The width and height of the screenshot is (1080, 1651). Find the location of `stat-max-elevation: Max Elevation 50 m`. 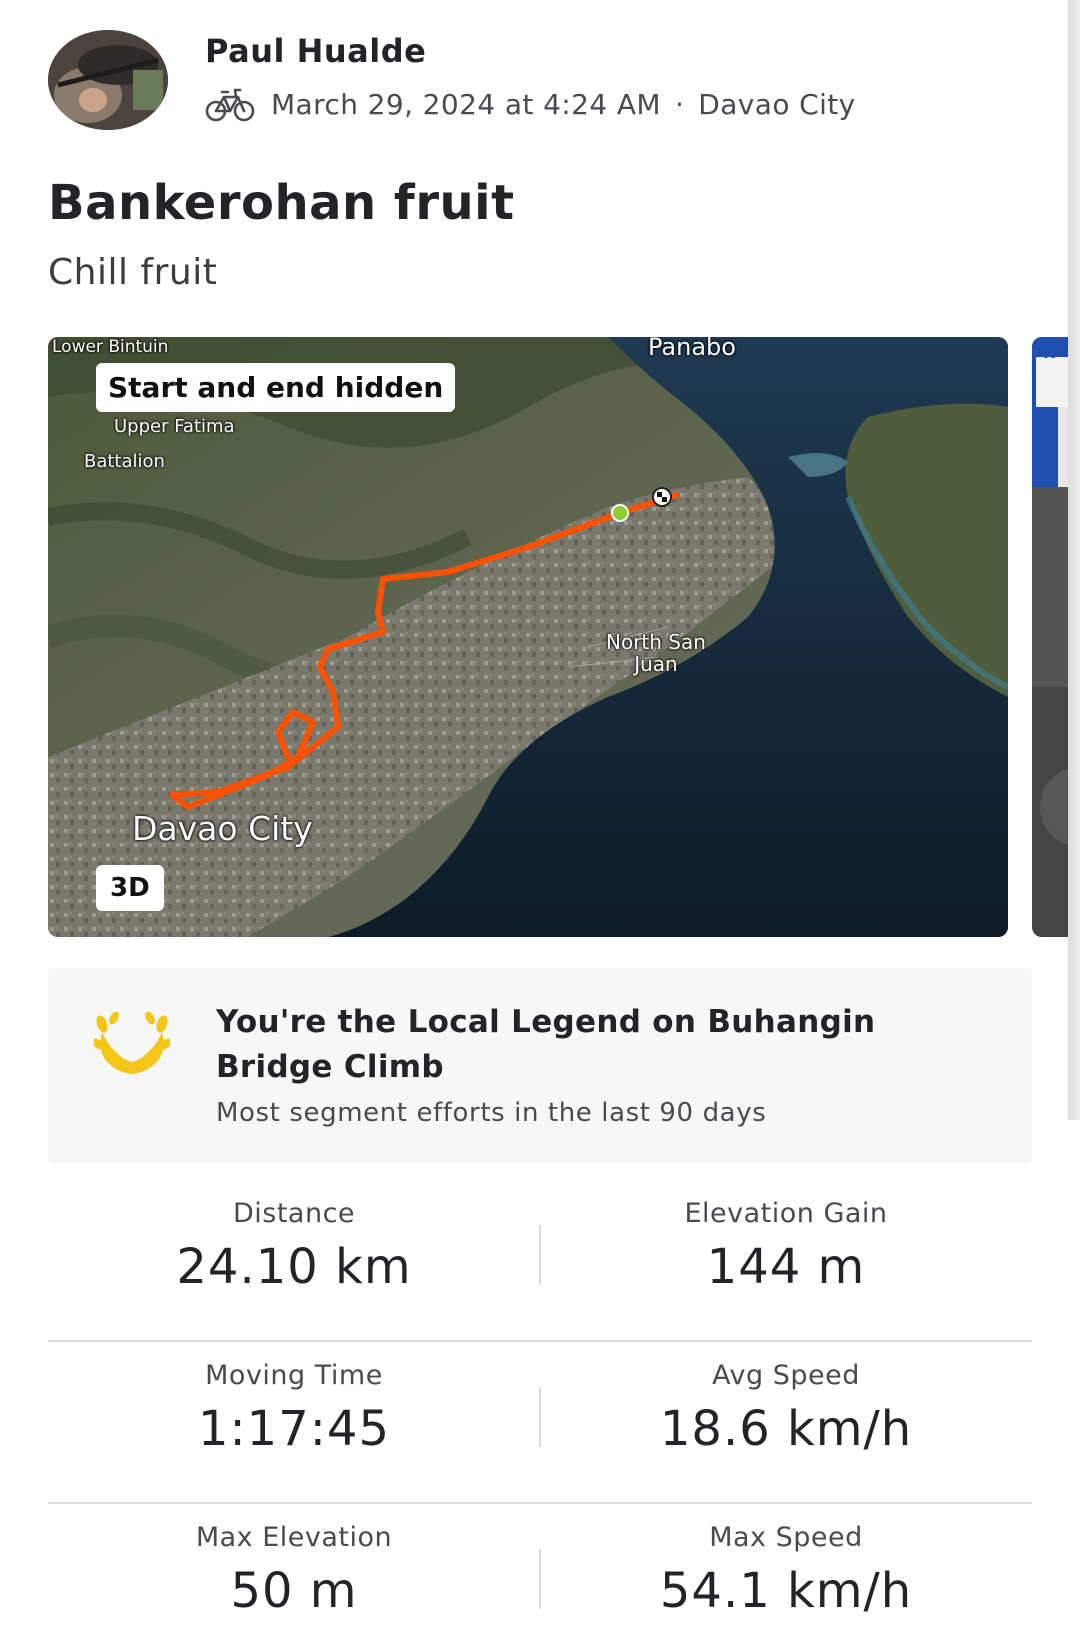

stat-max-elevation: Max Elevation 50 m is located at coordinates (294, 1570).